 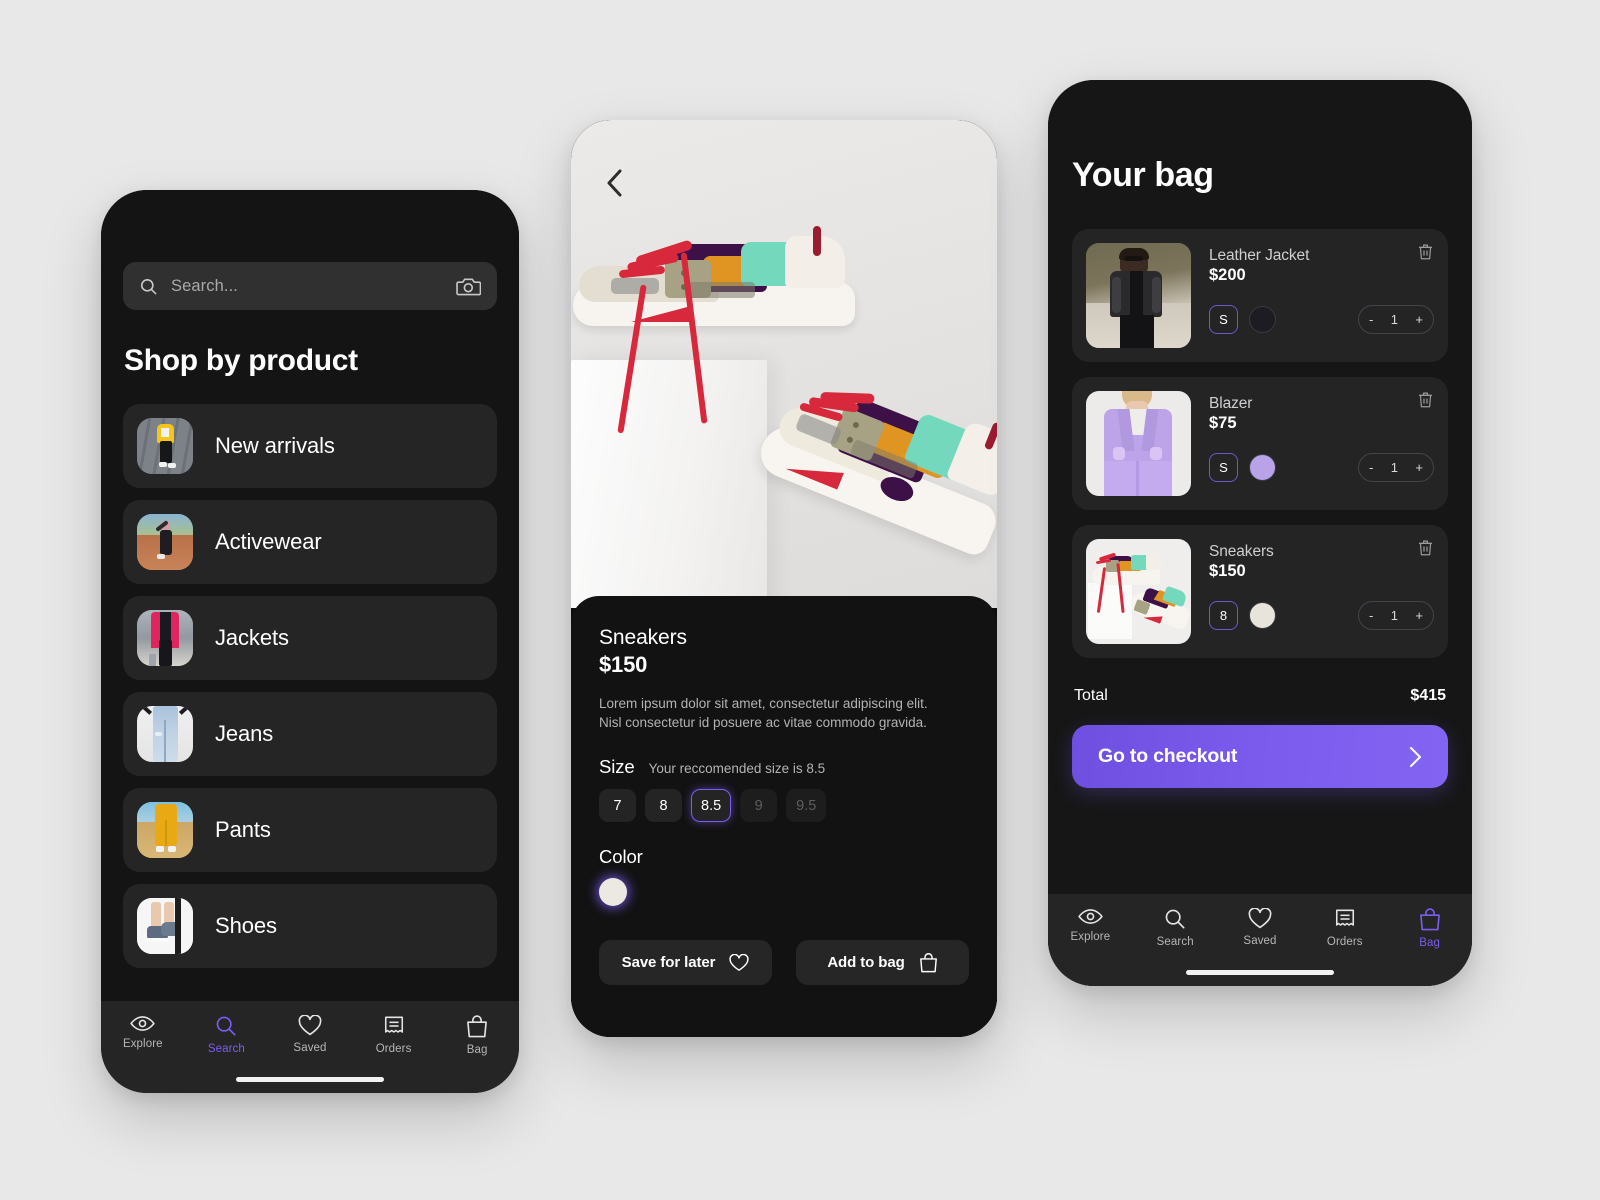 What do you see at coordinates (806, 806) in the screenshot?
I see `size-option-9-5: 9.5` at bounding box center [806, 806].